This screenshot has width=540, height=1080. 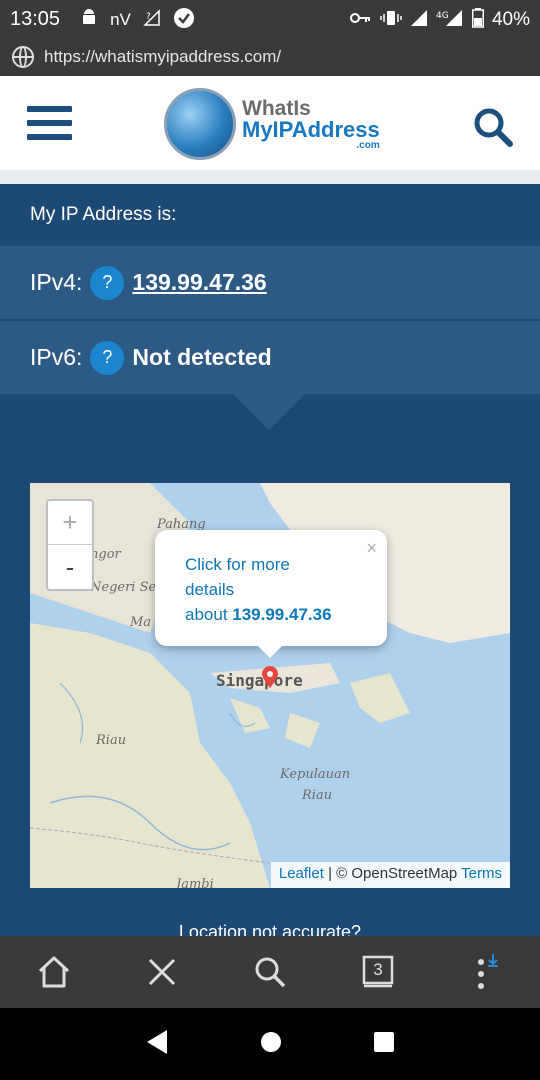 What do you see at coordinates (209, 614) in the screenshot?
I see `popup-line3-prefix: about` at bounding box center [209, 614].